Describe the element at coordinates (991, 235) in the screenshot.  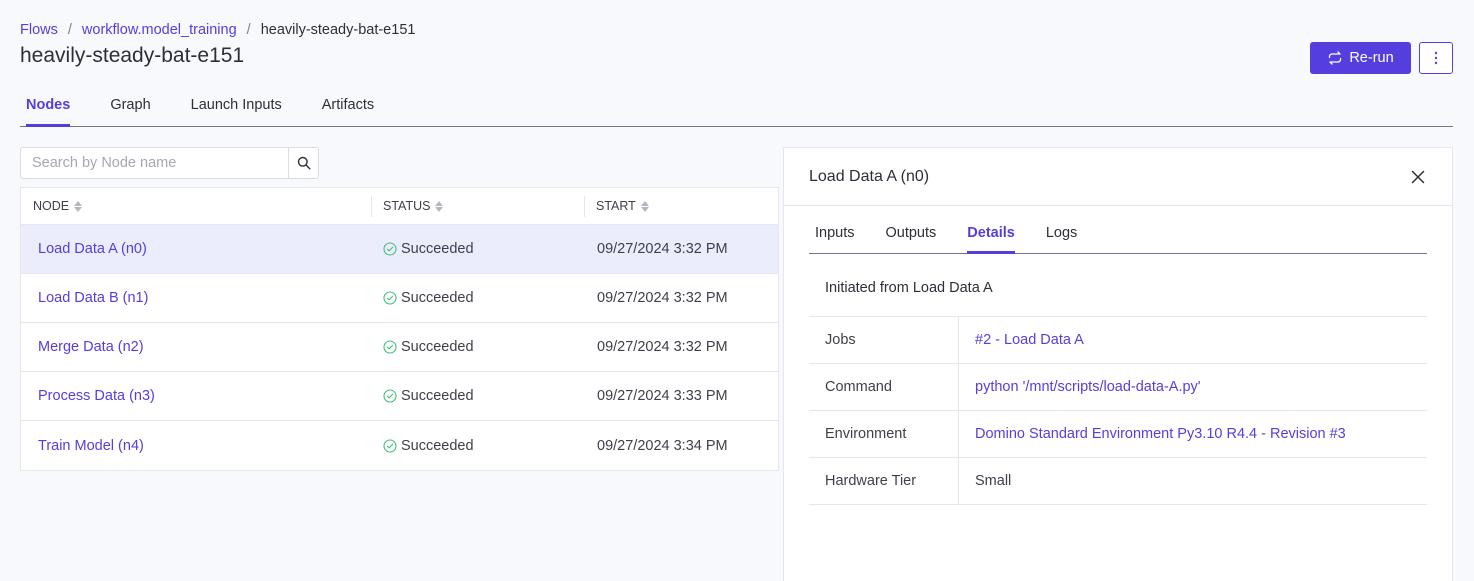
I see `panel-tab-details: Details` at that location.